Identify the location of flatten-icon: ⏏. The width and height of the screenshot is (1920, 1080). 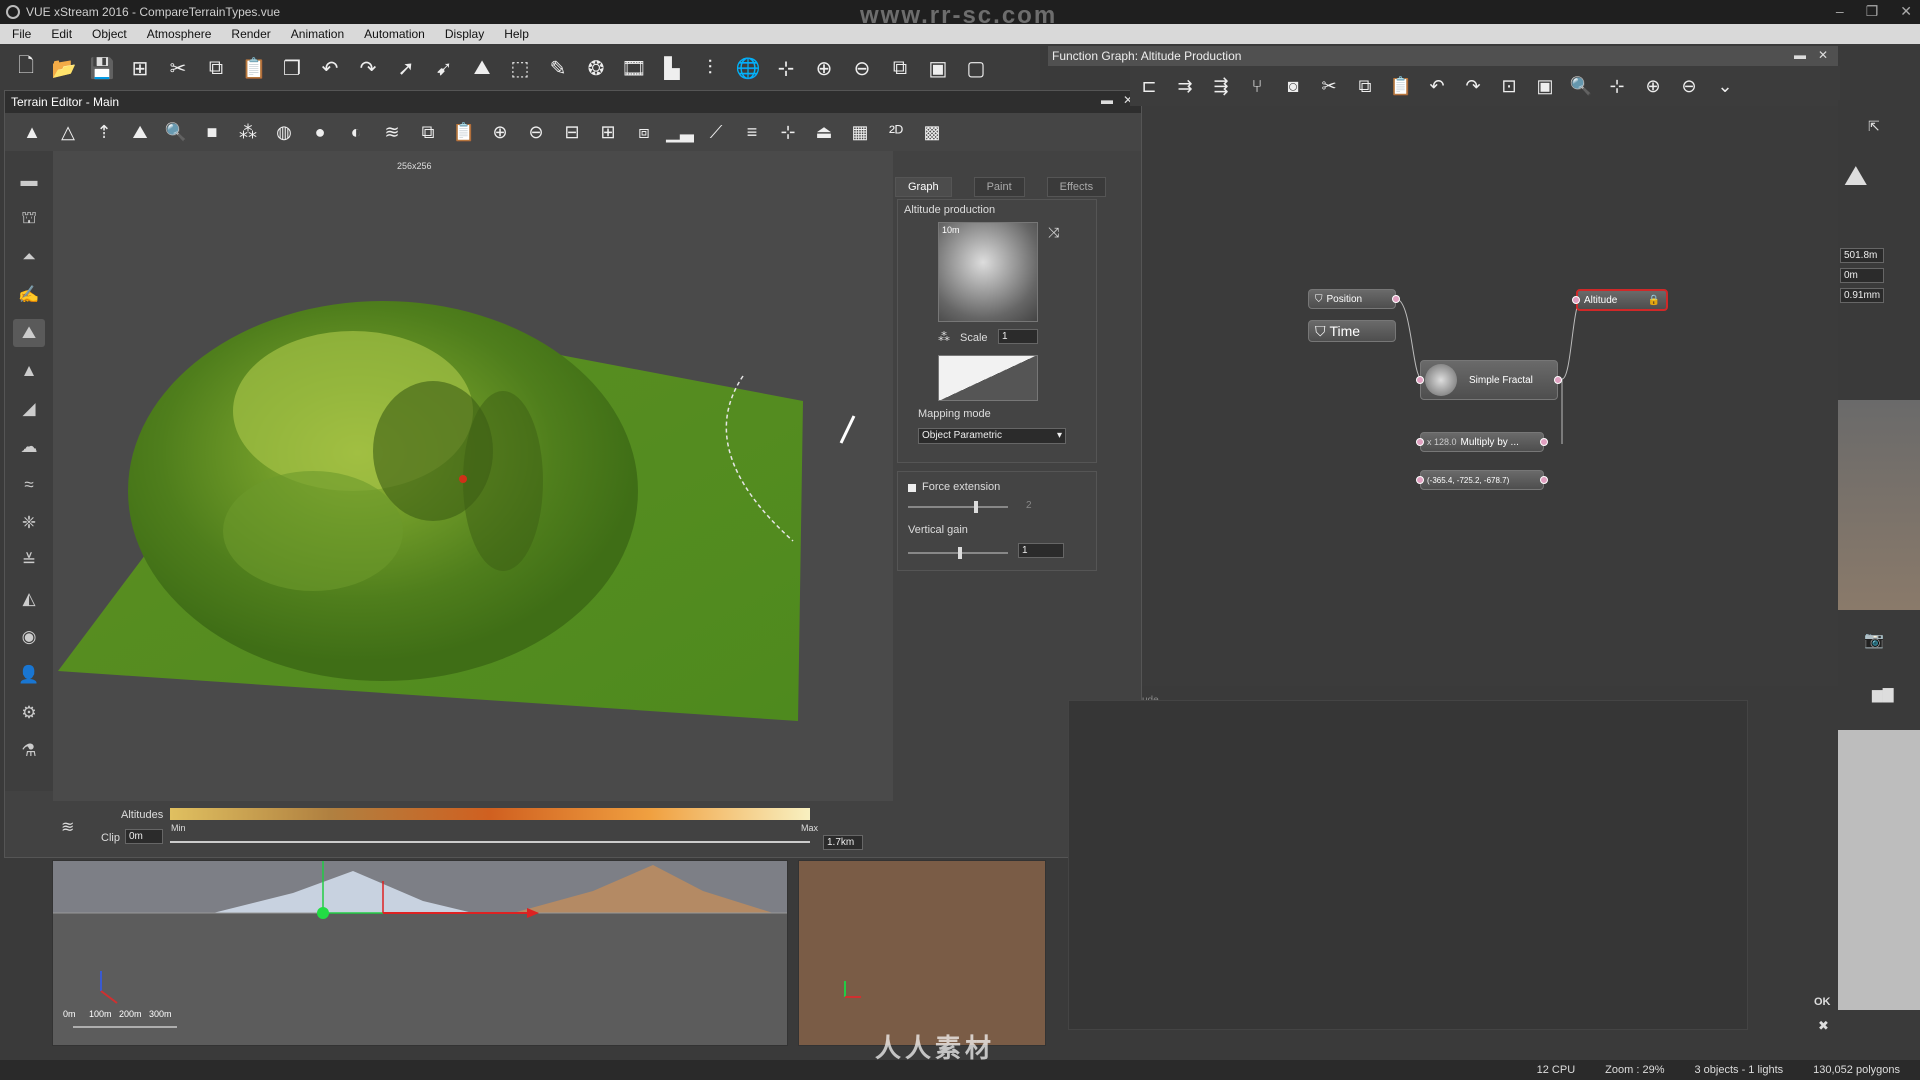
(824, 132).